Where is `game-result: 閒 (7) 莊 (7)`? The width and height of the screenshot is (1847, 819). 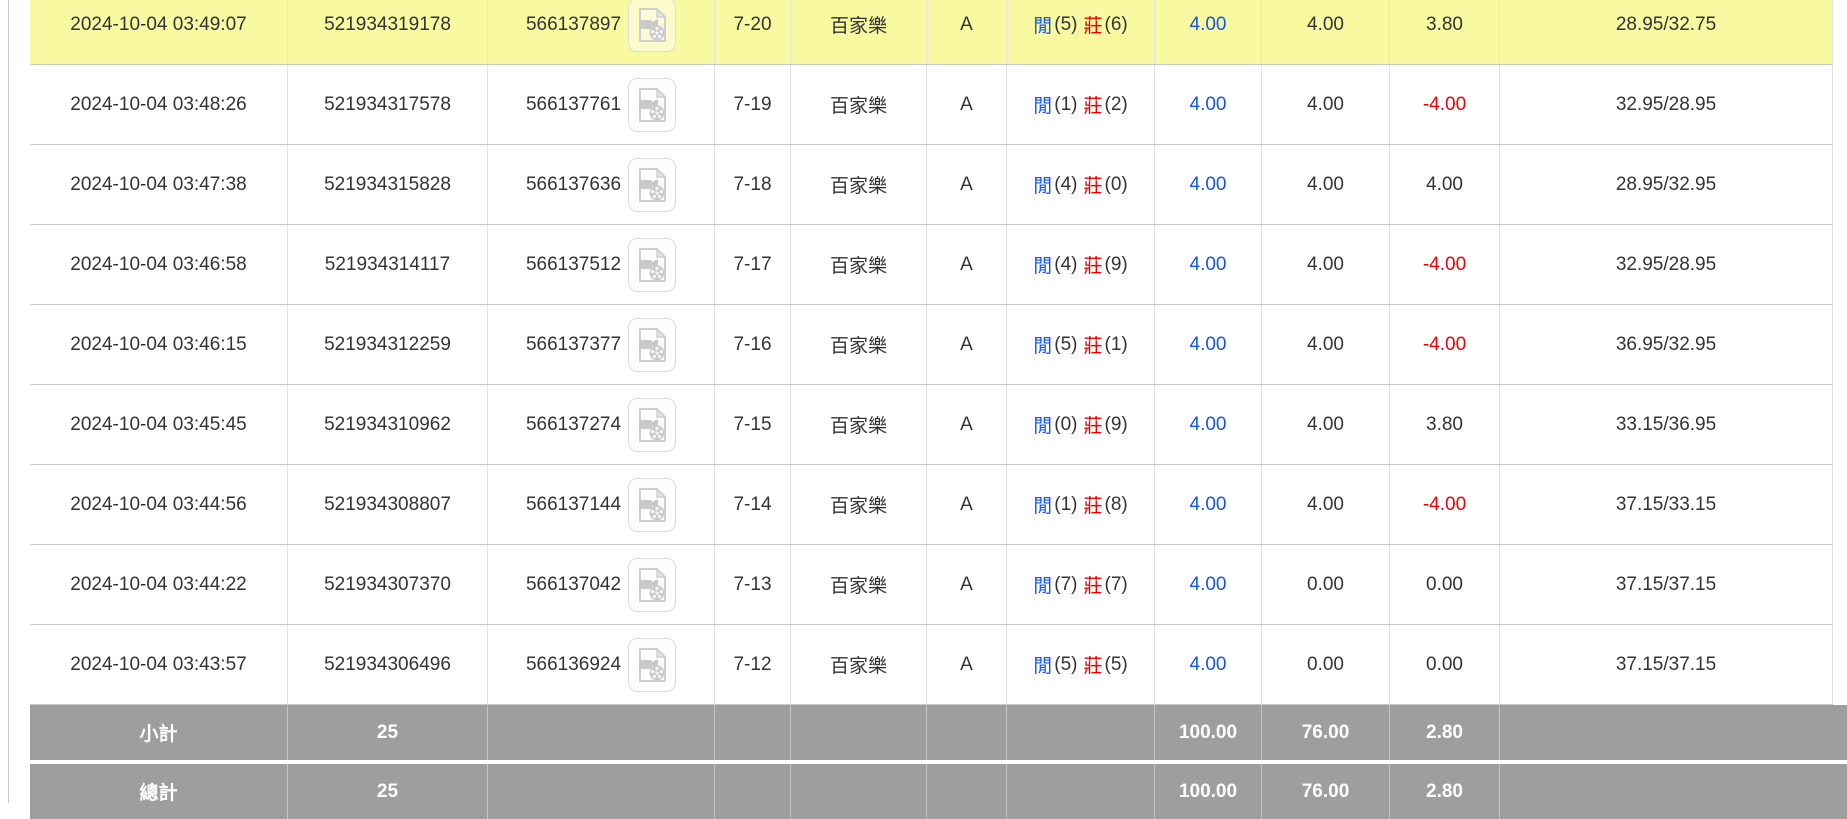 game-result: 閒 (7) 莊 (7) is located at coordinates (1081, 584).